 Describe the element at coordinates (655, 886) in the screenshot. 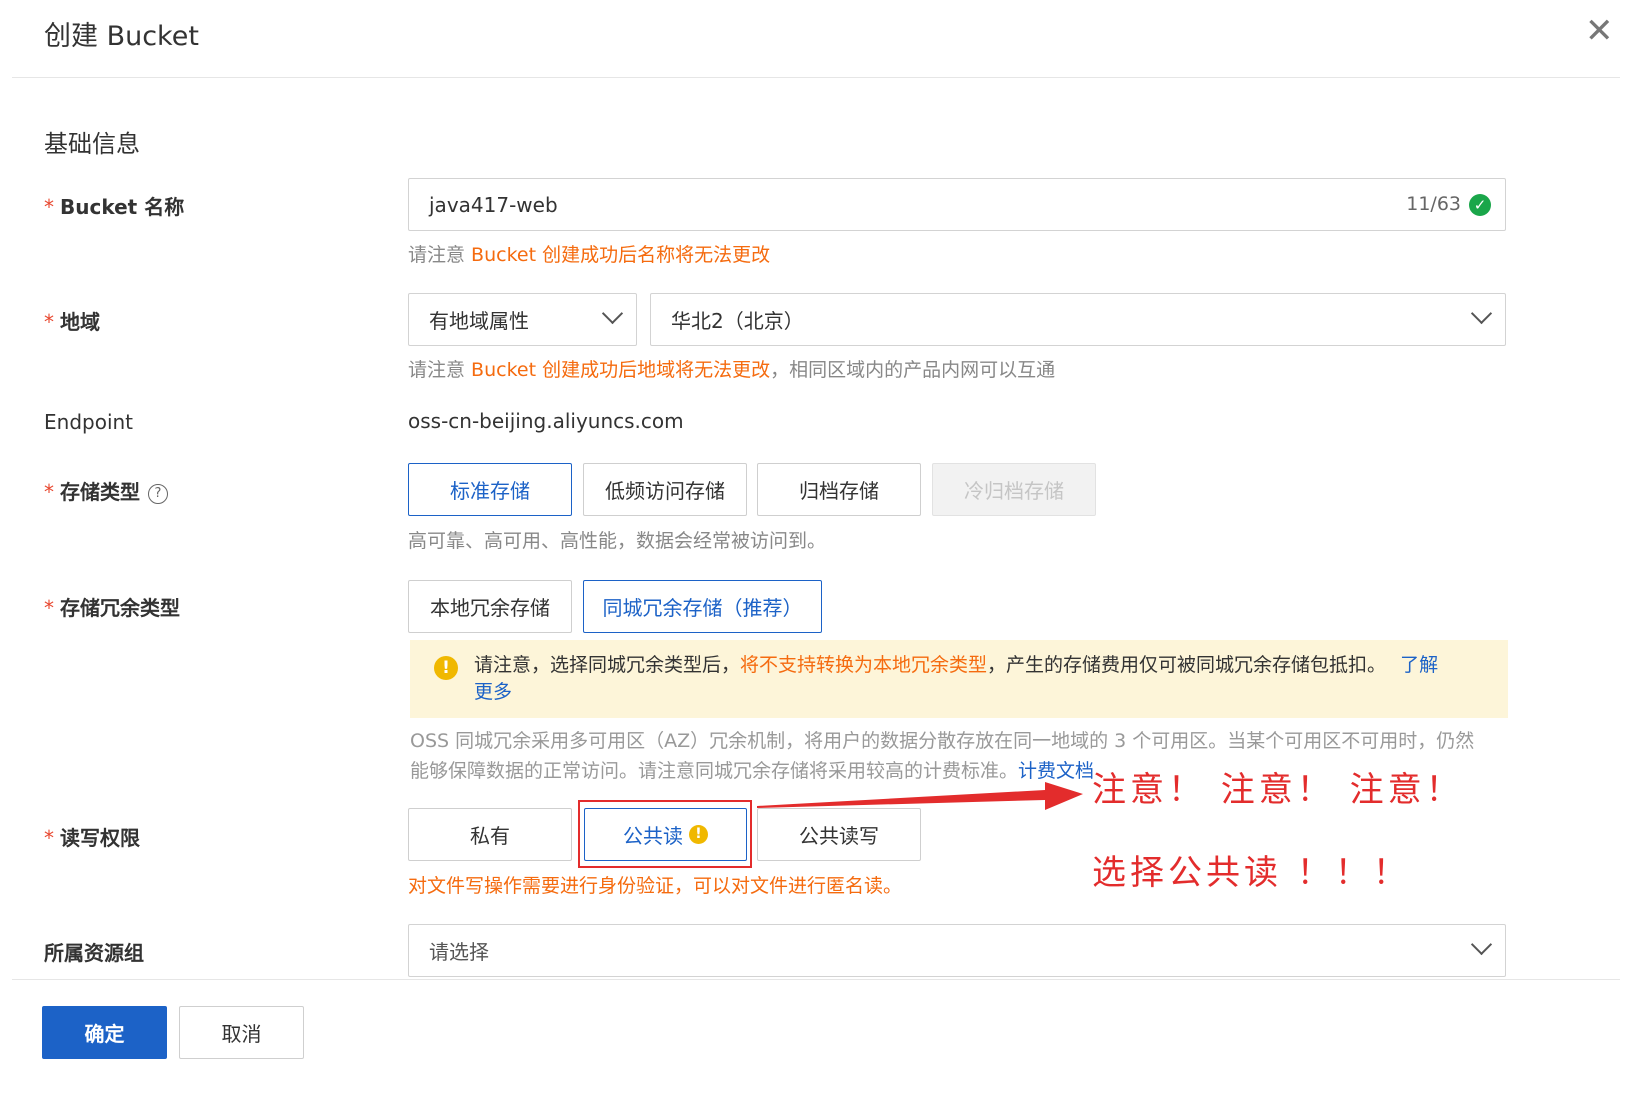

I see `acl-hint: 对文件写操作需要进行身份验证，可以对文件进行匿名读。` at that location.